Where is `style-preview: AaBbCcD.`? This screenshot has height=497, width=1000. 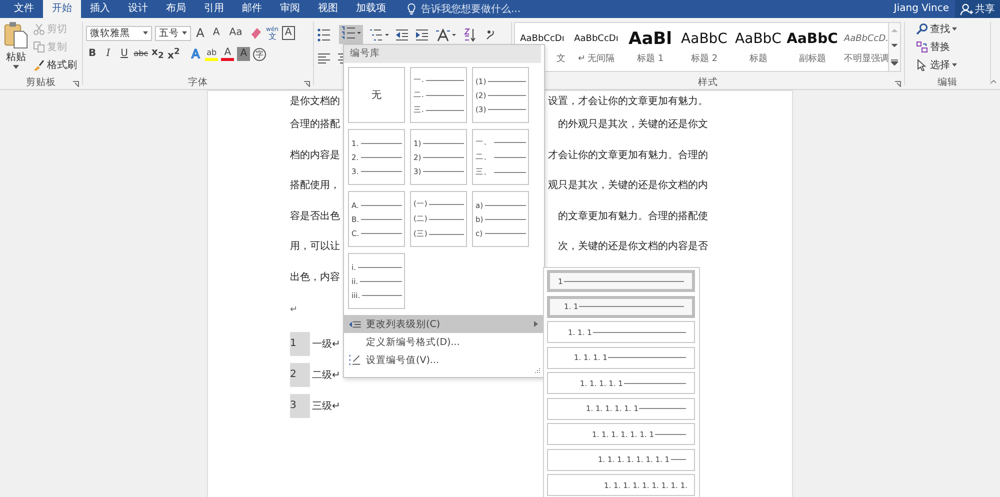
style-preview: AaBbCcD. is located at coordinates (866, 39).